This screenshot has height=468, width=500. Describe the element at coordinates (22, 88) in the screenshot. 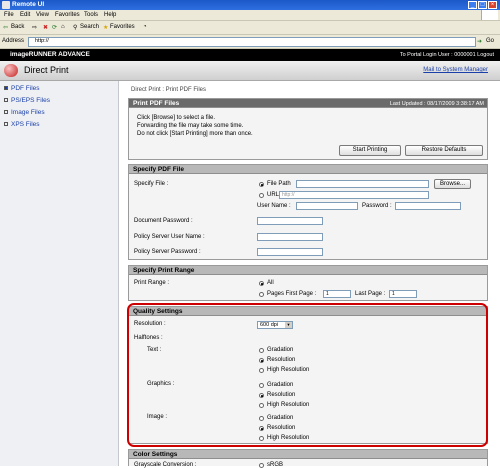

I see `sidebar-item-pdf-files: PDF Files` at that location.